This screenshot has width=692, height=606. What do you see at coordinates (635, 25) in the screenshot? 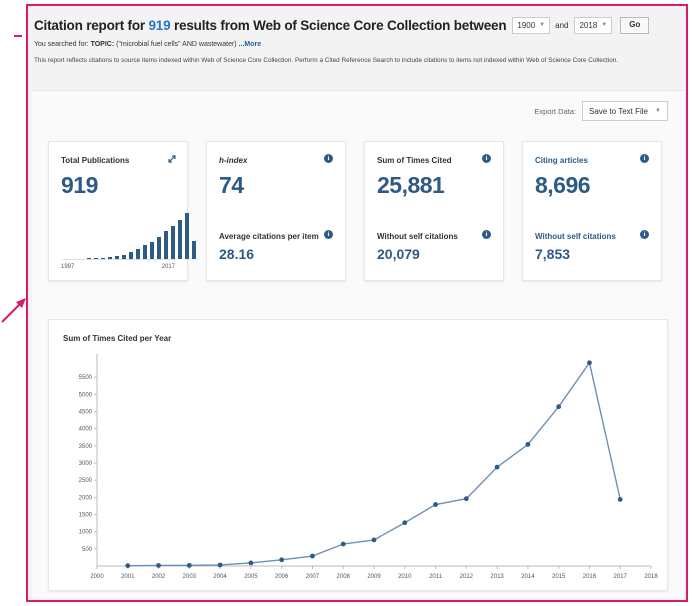
I see `go-button: Go` at bounding box center [635, 25].